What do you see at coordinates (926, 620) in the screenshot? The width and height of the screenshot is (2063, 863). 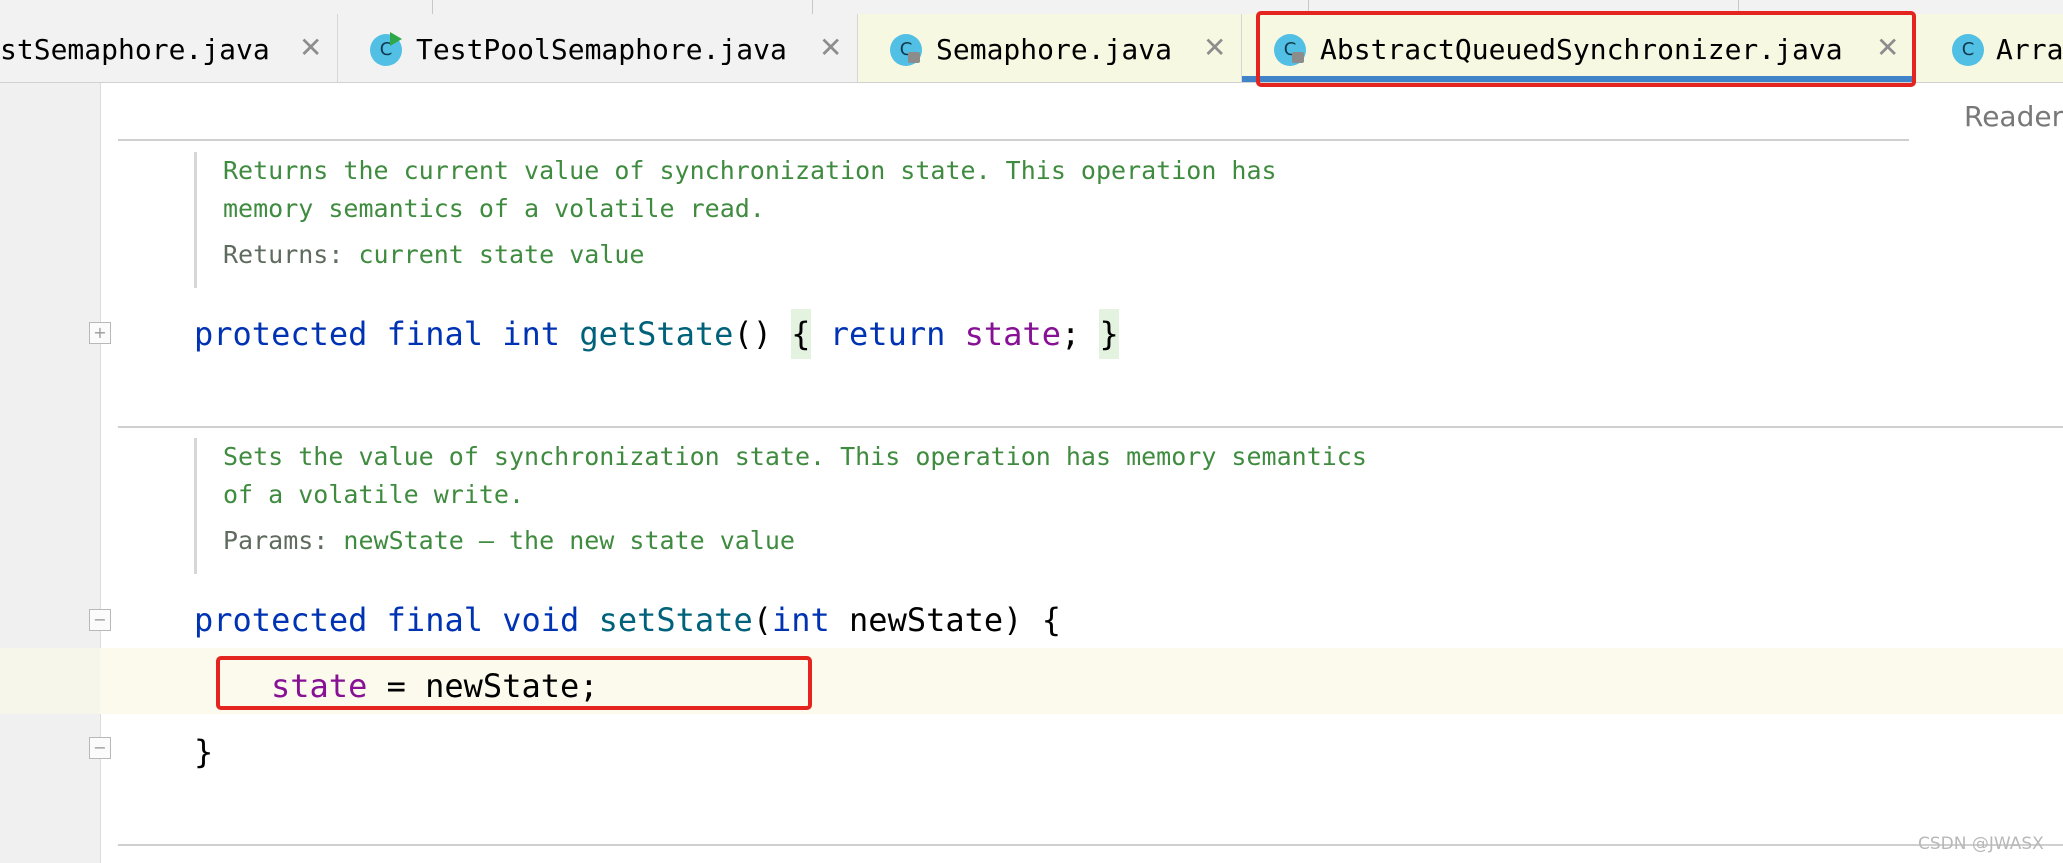 I see `param-name: newState` at bounding box center [926, 620].